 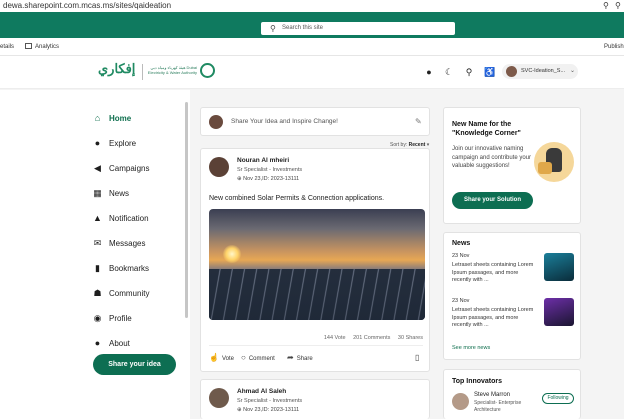 I want to click on news-date: 23 Nov, so click(x=461, y=256).